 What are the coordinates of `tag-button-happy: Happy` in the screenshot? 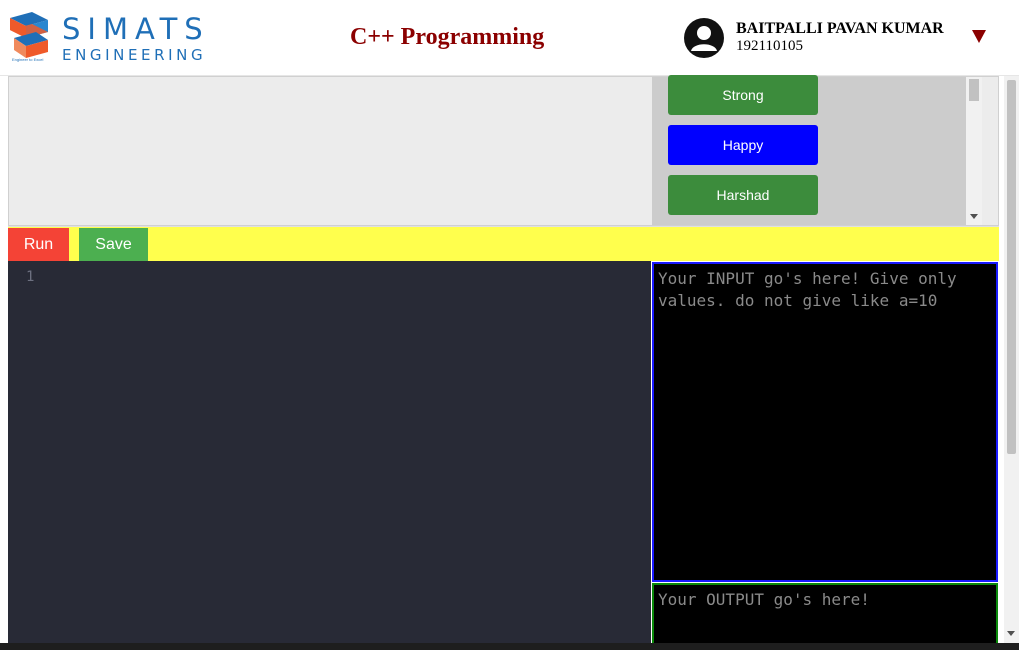 It's located at (743, 145).